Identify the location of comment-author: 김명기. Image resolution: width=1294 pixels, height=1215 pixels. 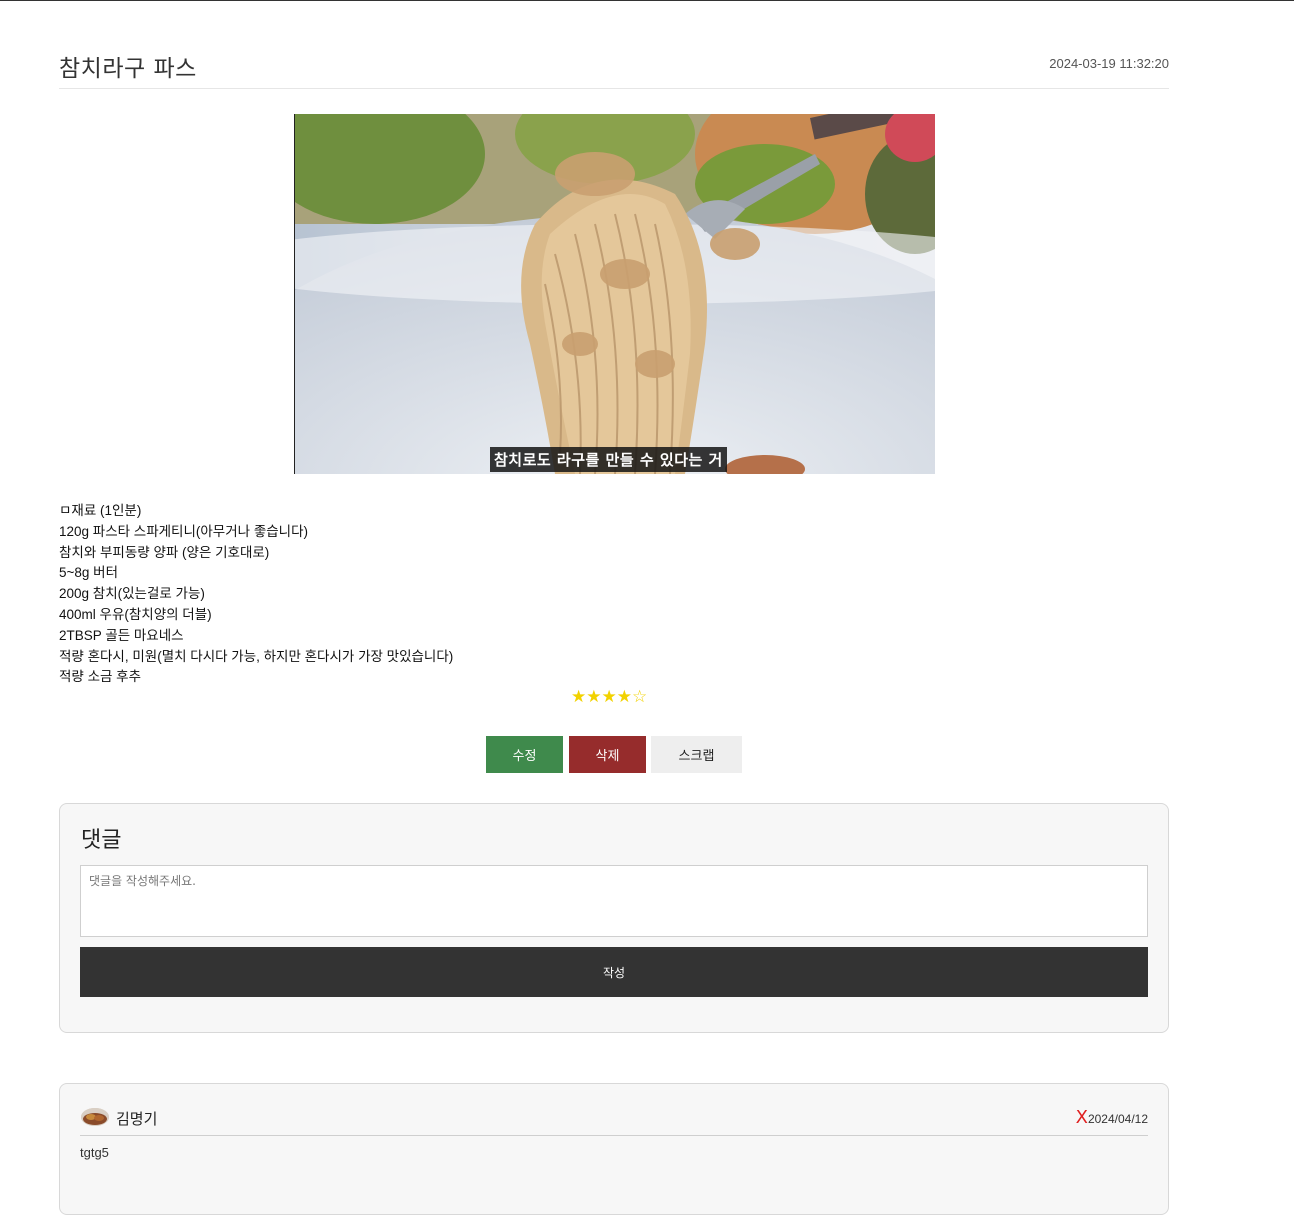
(137, 1119).